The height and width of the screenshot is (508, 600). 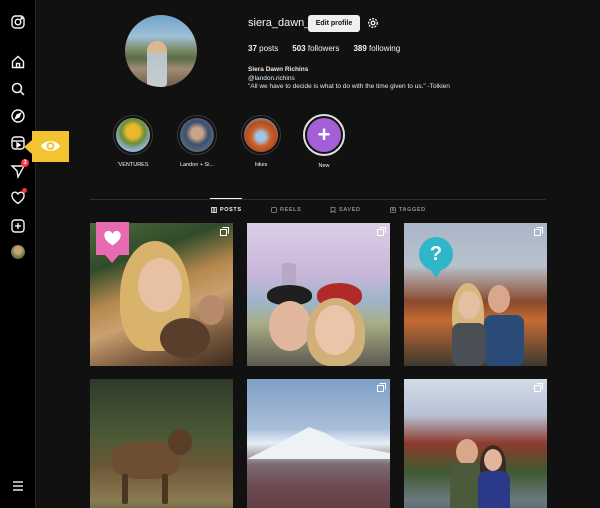 What do you see at coordinates (393, 210) in the screenshot?
I see `tag-icon` at bounding box center [393, 210].